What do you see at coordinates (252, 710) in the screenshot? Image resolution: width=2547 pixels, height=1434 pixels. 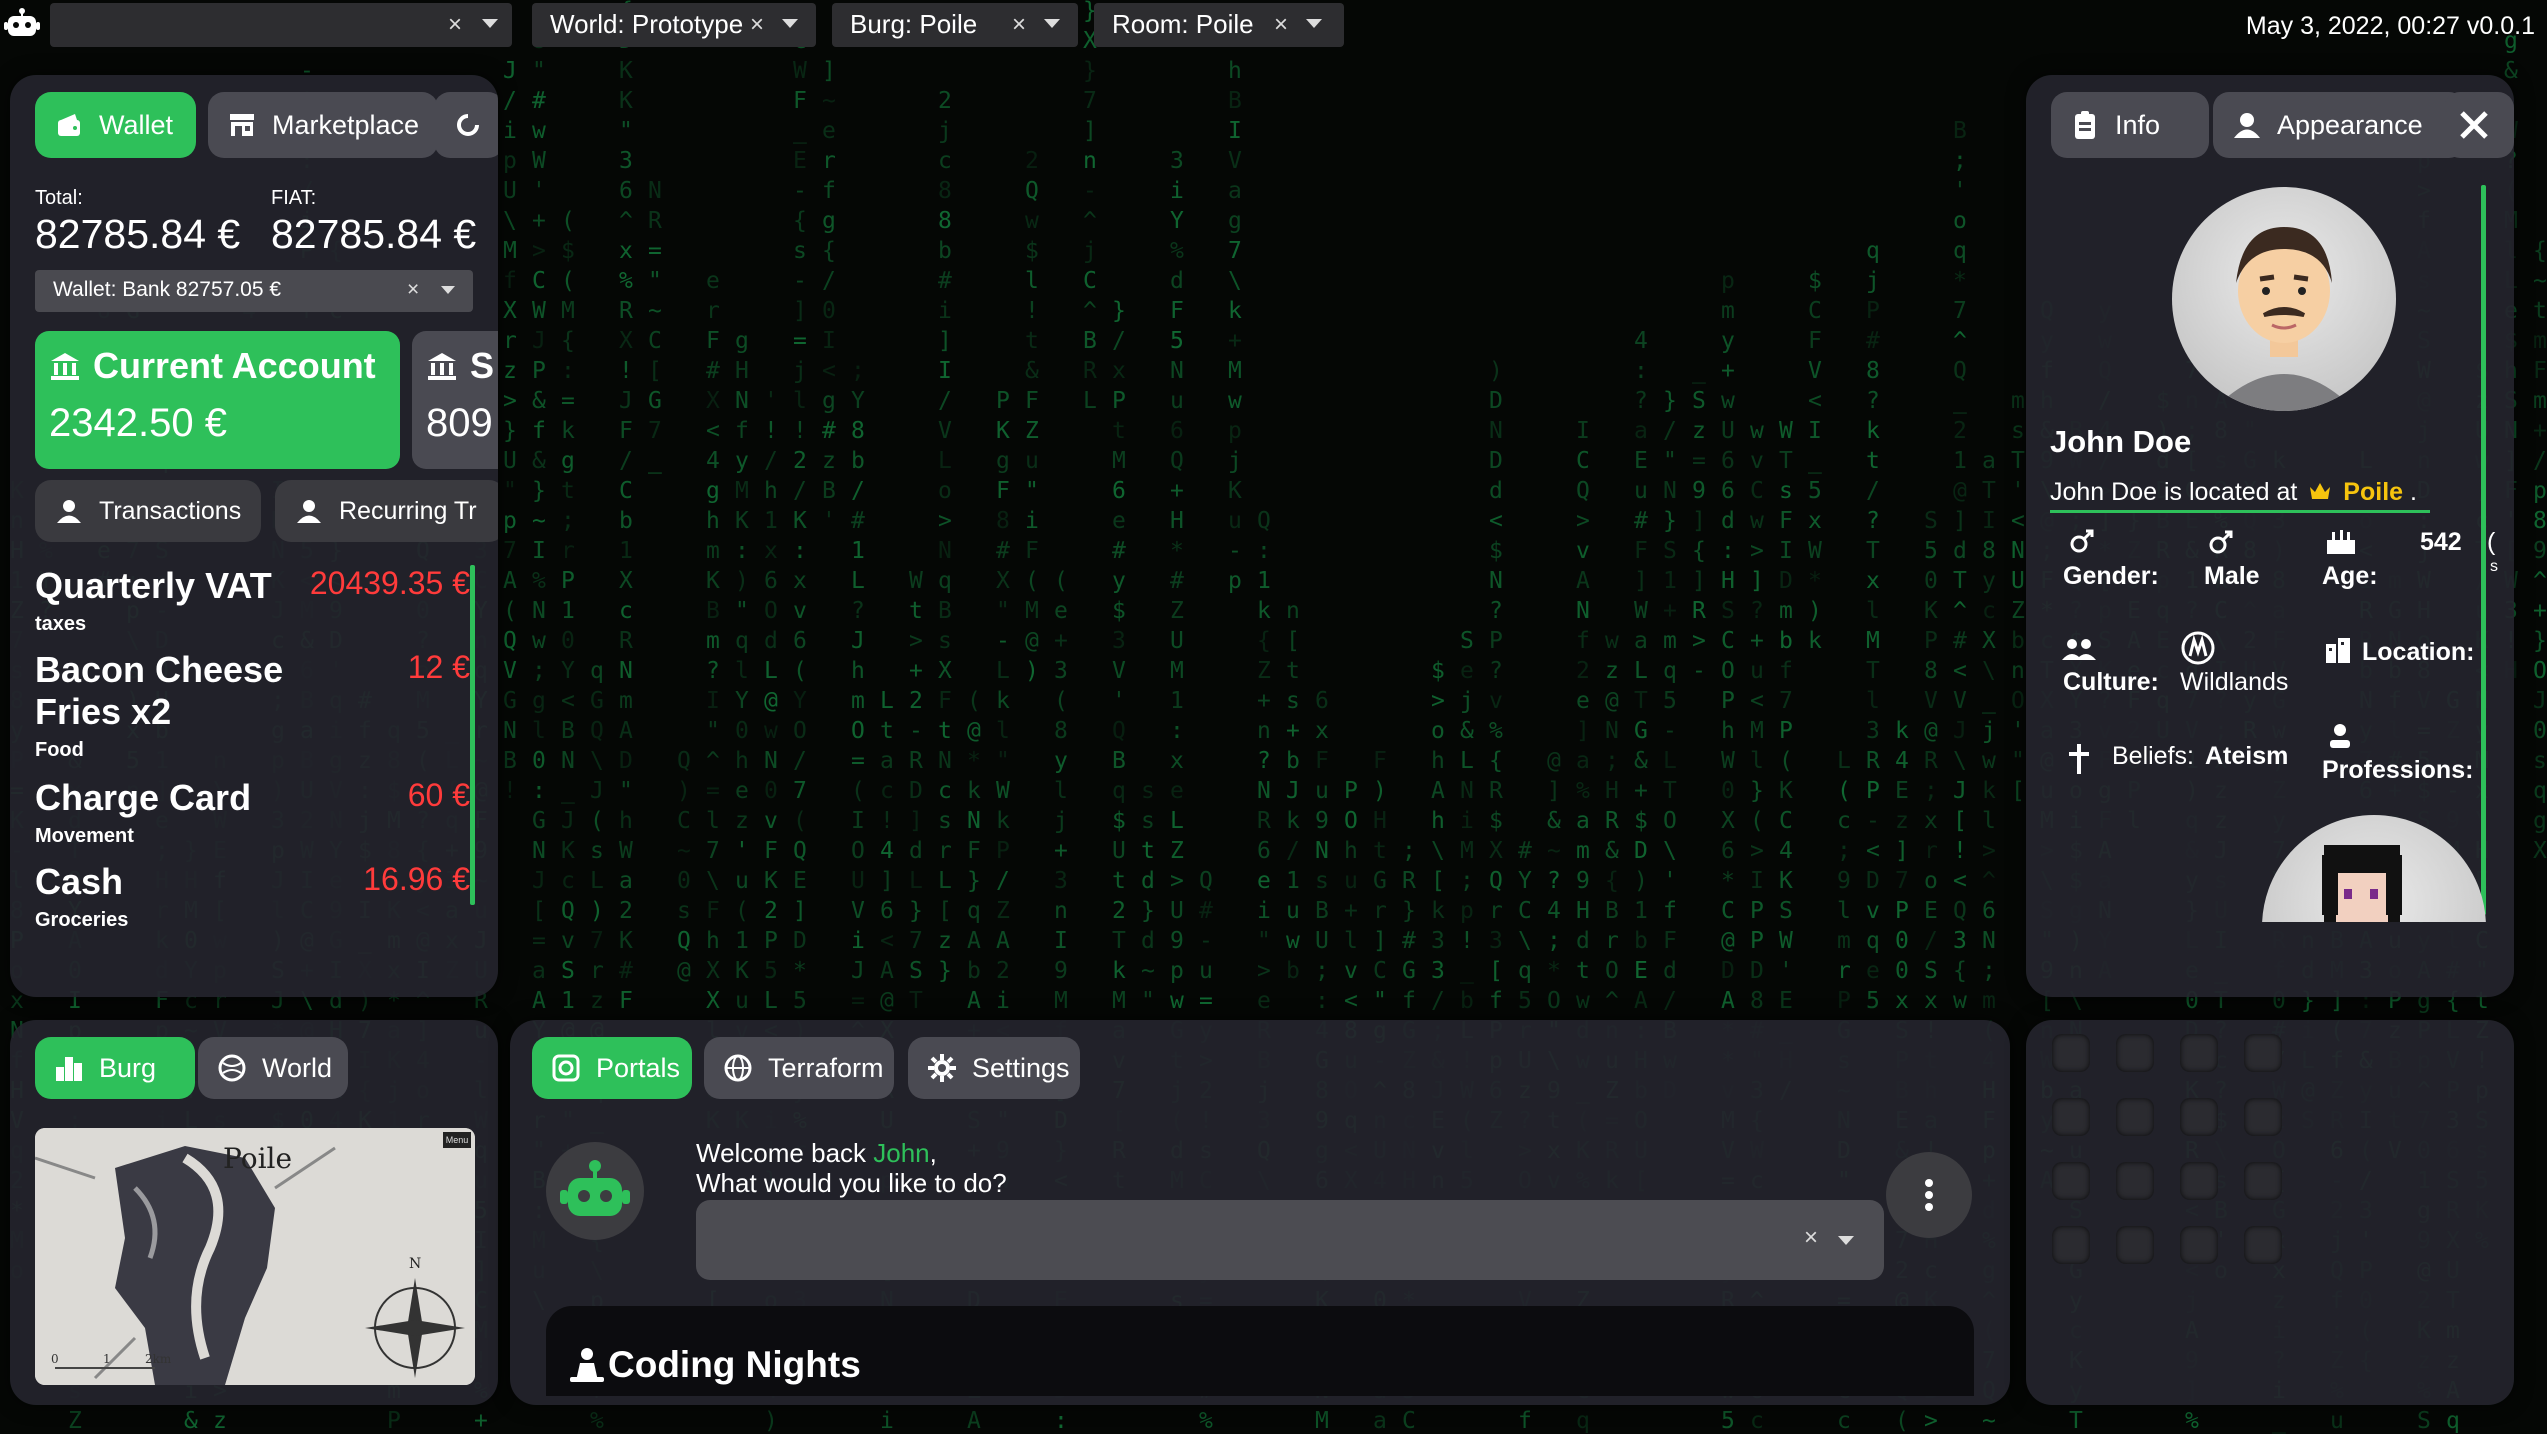 I see `list-item: Bacon Cheese Fries x2 Food 12 €` at bounding box center [252, 710].